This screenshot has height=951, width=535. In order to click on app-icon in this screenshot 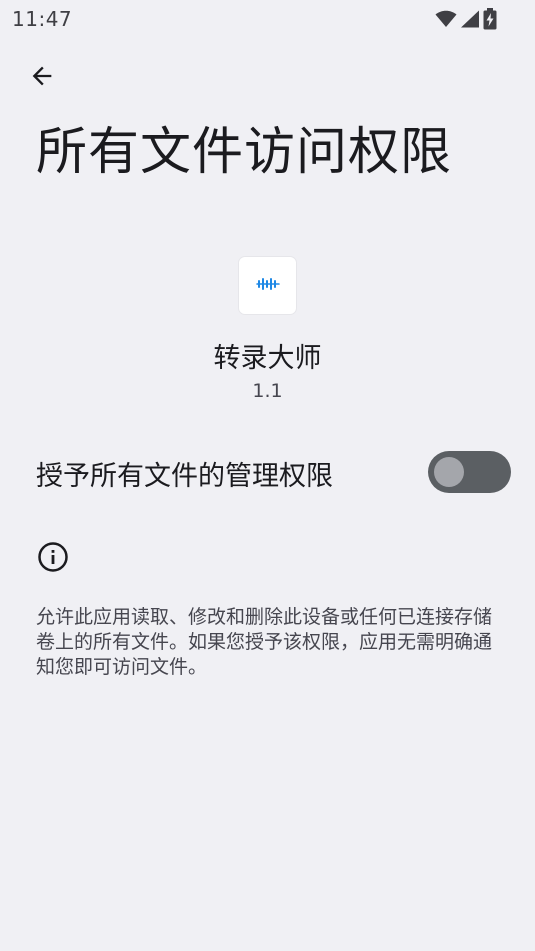, I will do `click(267, 285)`.